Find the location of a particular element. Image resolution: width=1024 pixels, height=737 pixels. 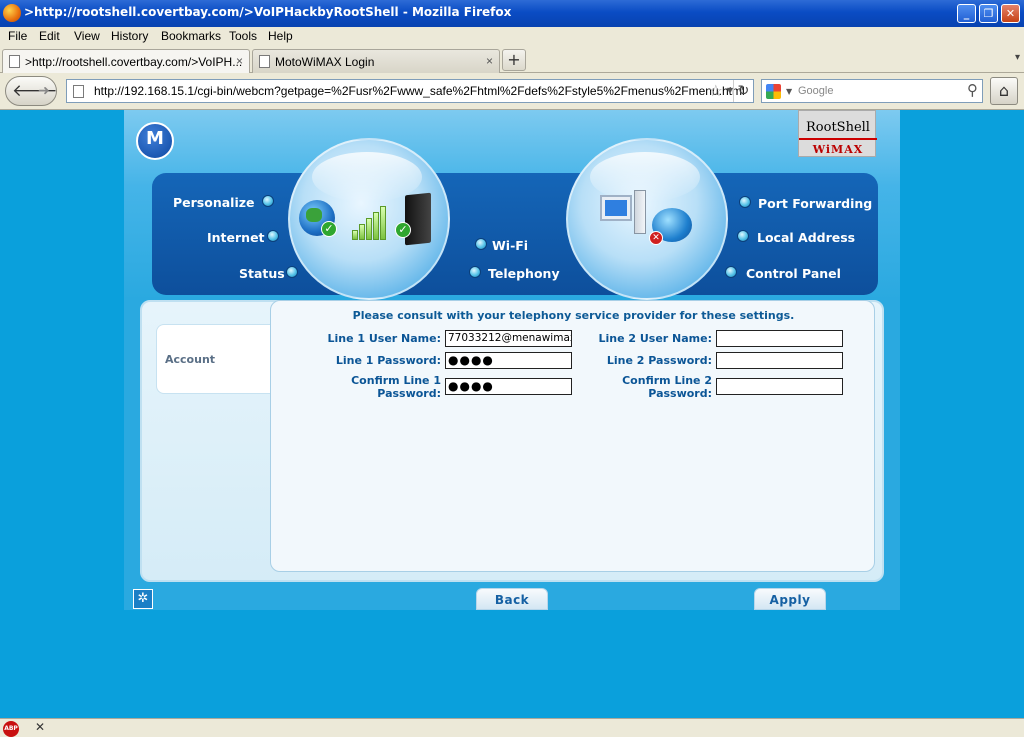

apply-button: Apply is located at coordinates (790, 599).